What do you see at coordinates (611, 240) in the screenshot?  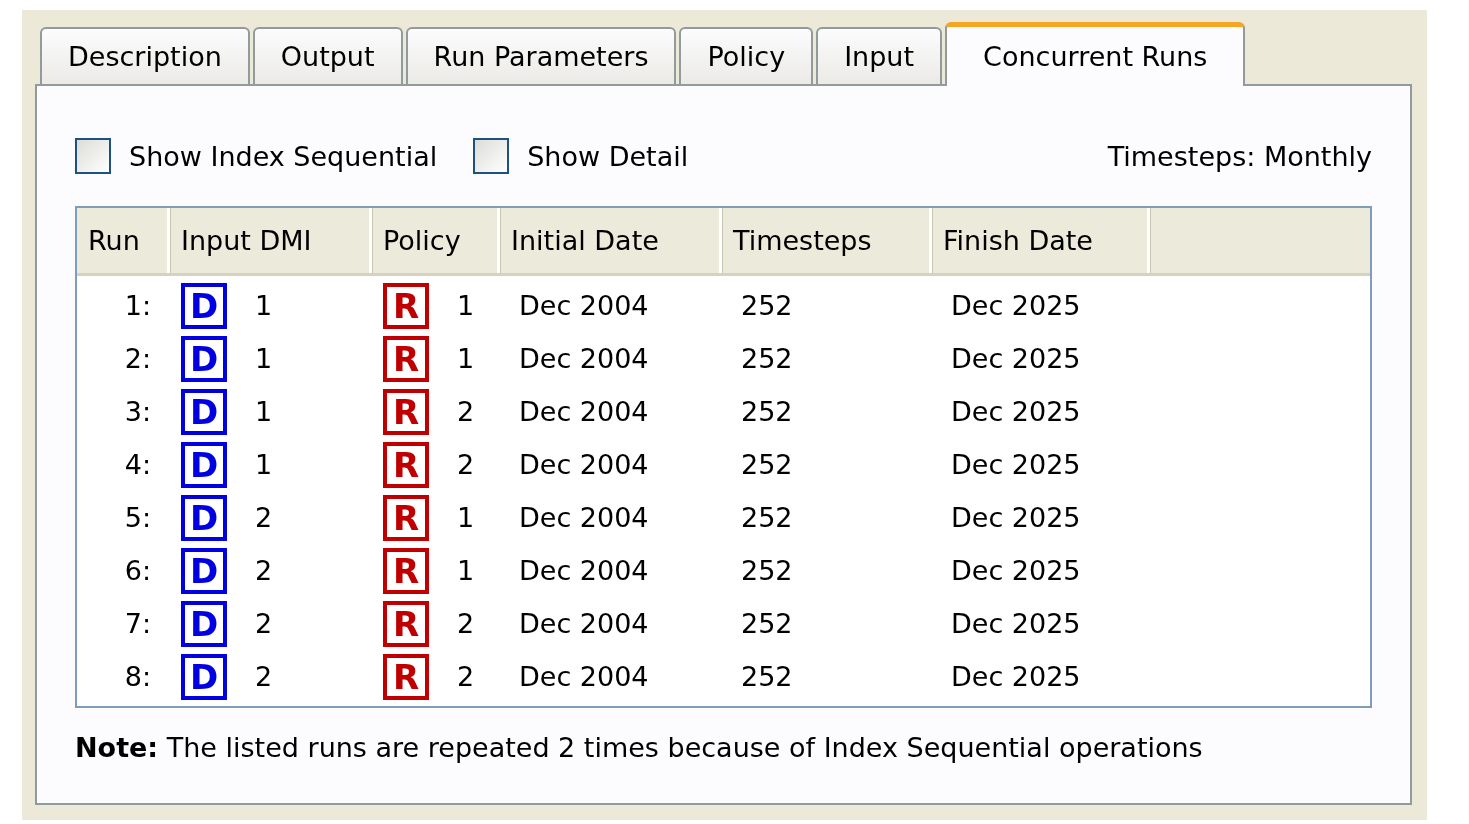 I see `column-header: Initial Date` at bounding box center [611, 240].